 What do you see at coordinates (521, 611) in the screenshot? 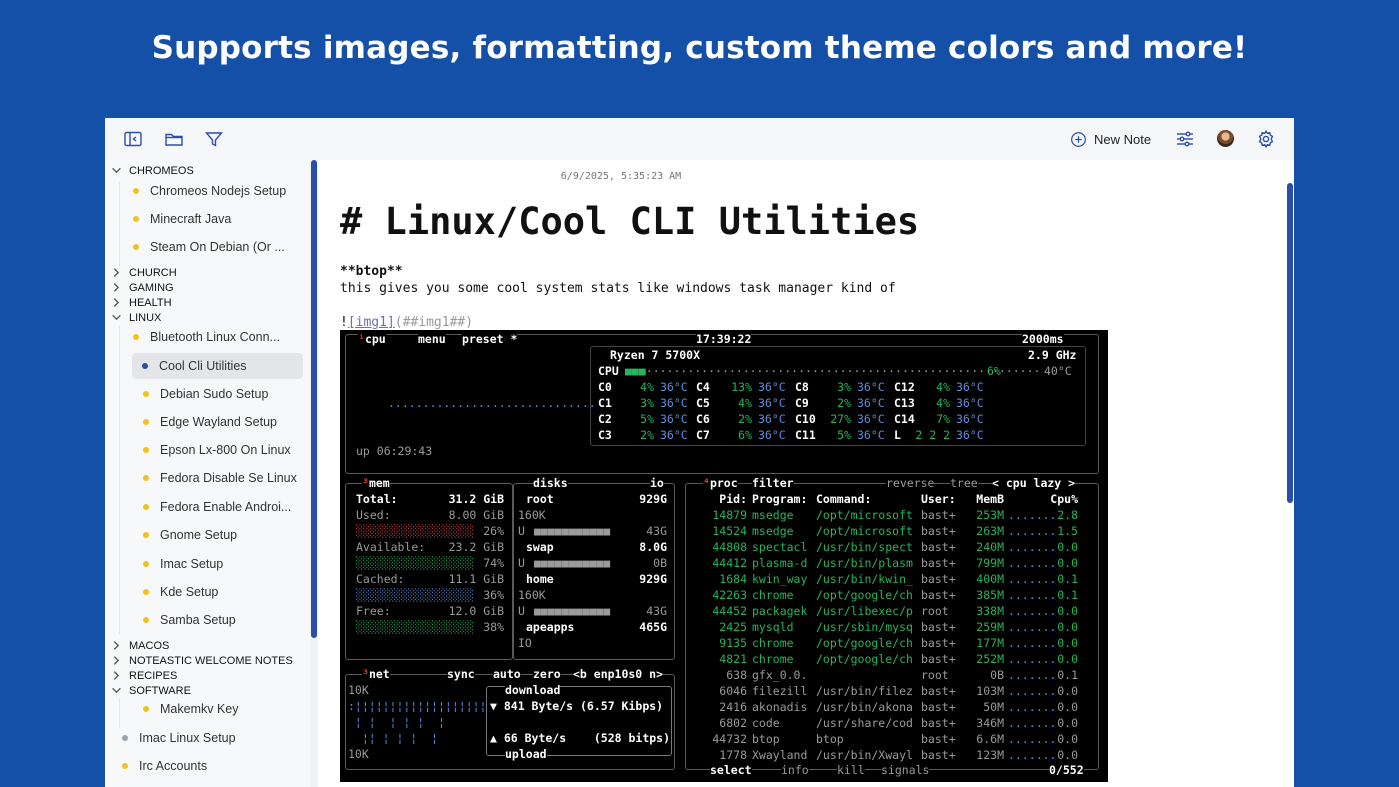
I see `disk-label: U` at bounding box center [521, 611].